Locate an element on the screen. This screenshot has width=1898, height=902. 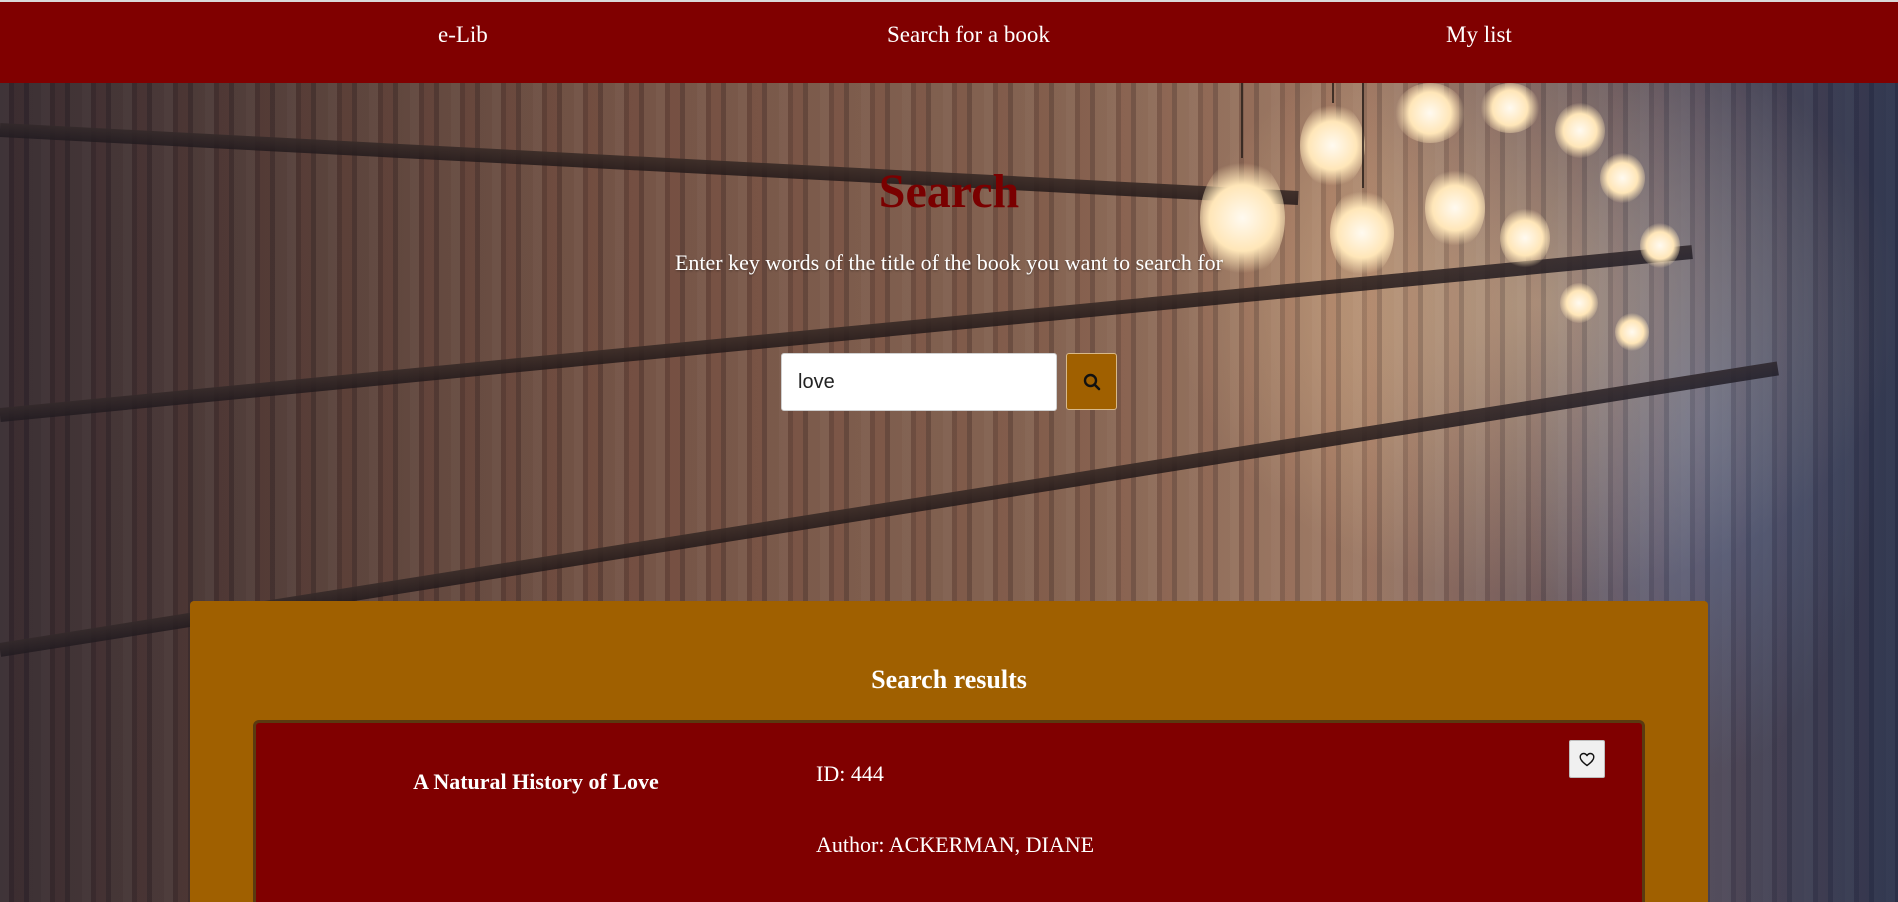
nav-brand-link: e-Lib is located at coordinates (463, 35).